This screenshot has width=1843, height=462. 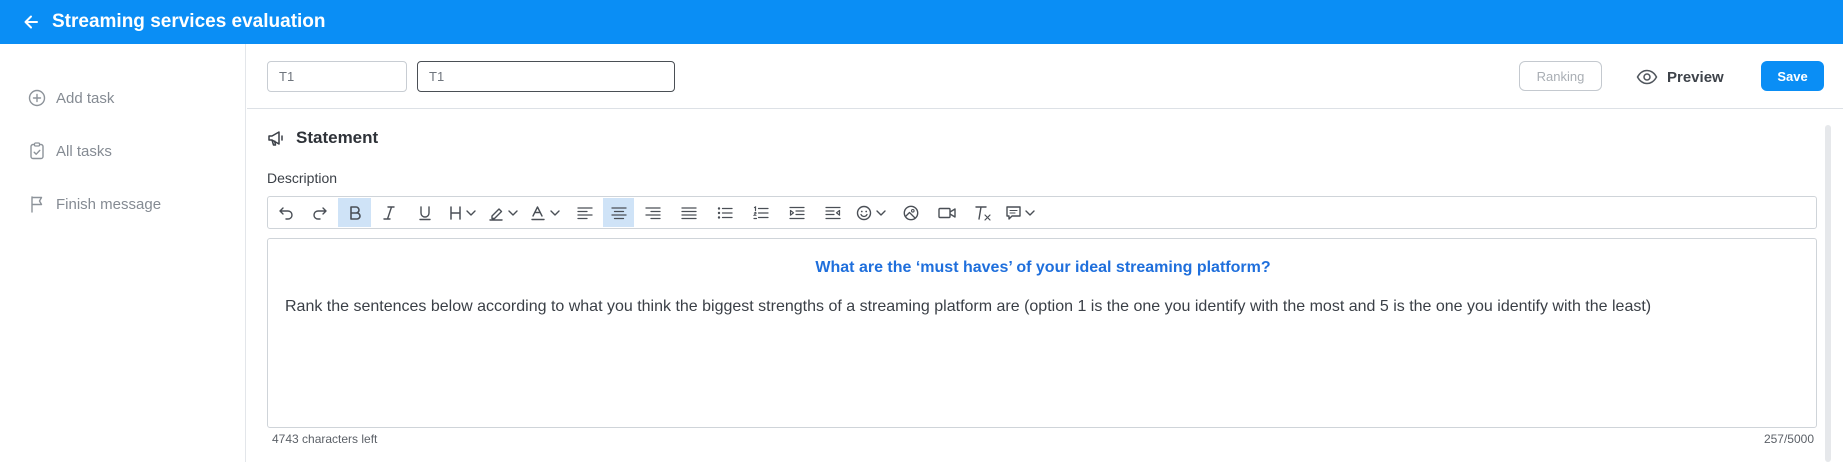 What do you see at coordinates (325, 439) in the screenshot?
I see `characters-left: 4743 characters left` at bounding box center [325, 439].